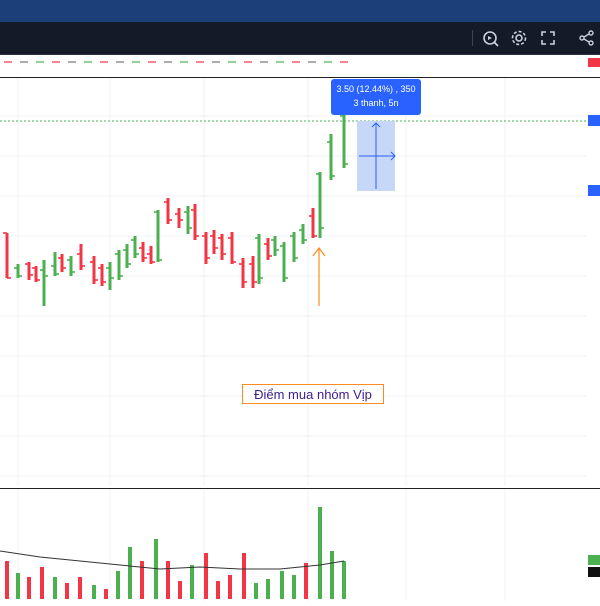  I want to click on share-icon, so click(587, 38).